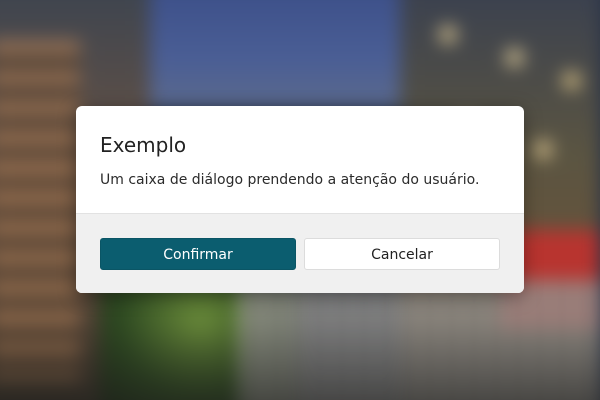 Image resolution: width=600 pixels, height=400 pixels. I want to click on dialog-title: Exemplo, so click(143, 145).